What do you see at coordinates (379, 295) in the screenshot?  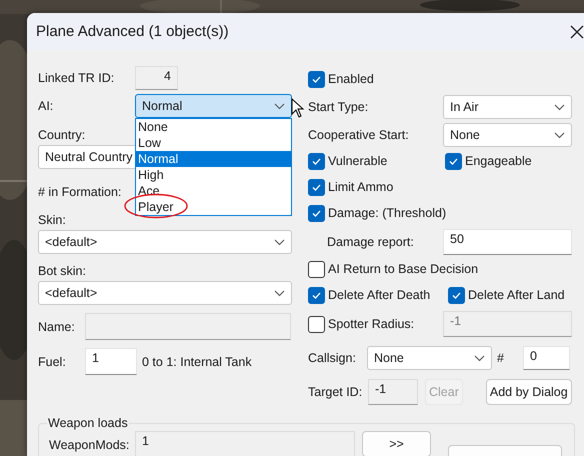 I see `checkbox-label: Delete After Death` at bounding box center [379, 295].